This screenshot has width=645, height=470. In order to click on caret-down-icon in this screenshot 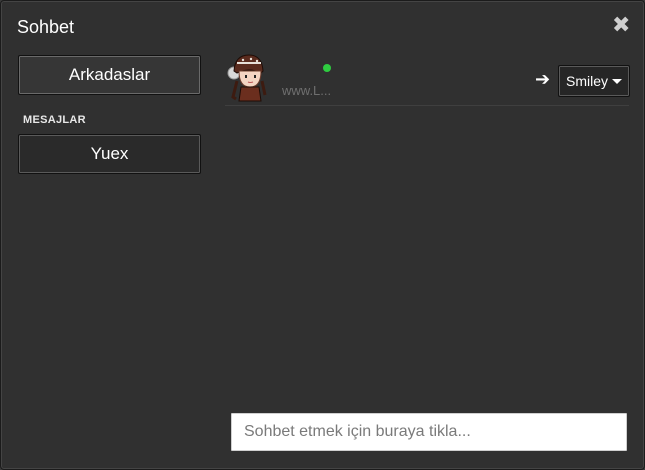, I will do `click(617, 81)`.